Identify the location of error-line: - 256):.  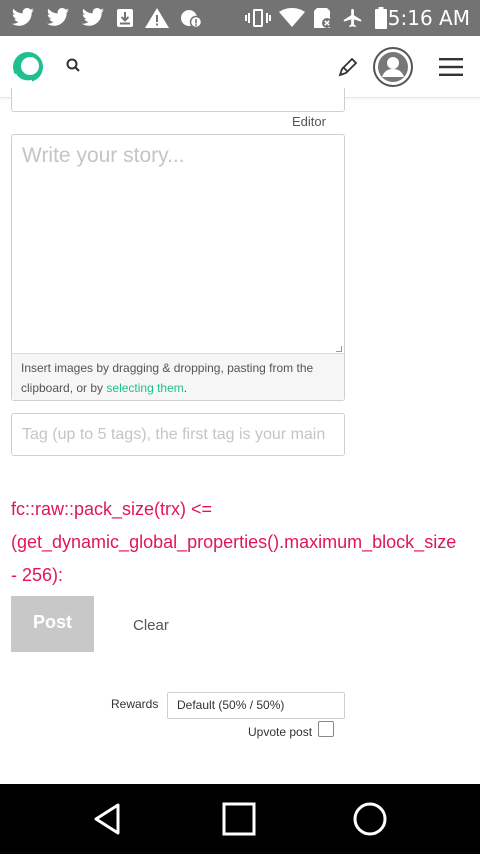
(37, 575).